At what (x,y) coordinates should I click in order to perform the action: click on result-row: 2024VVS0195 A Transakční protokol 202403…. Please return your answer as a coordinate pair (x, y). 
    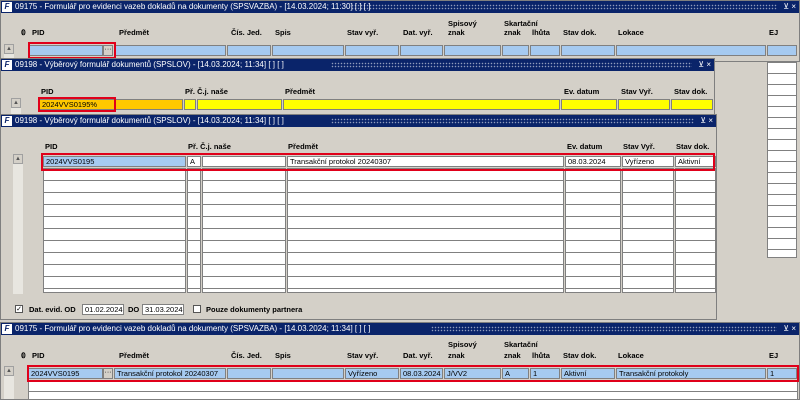
    Looking at the image, I should click on (379, 161).